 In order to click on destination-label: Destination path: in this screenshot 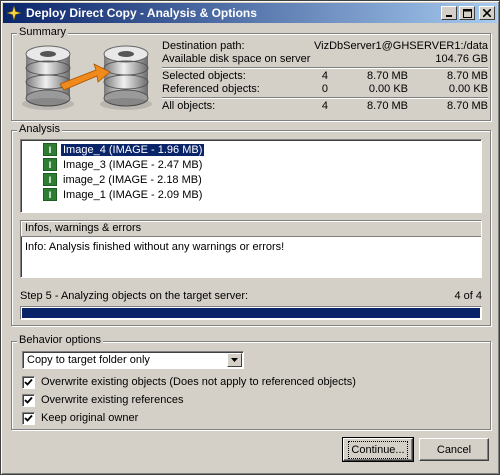, I will do `click(203, 46)`.